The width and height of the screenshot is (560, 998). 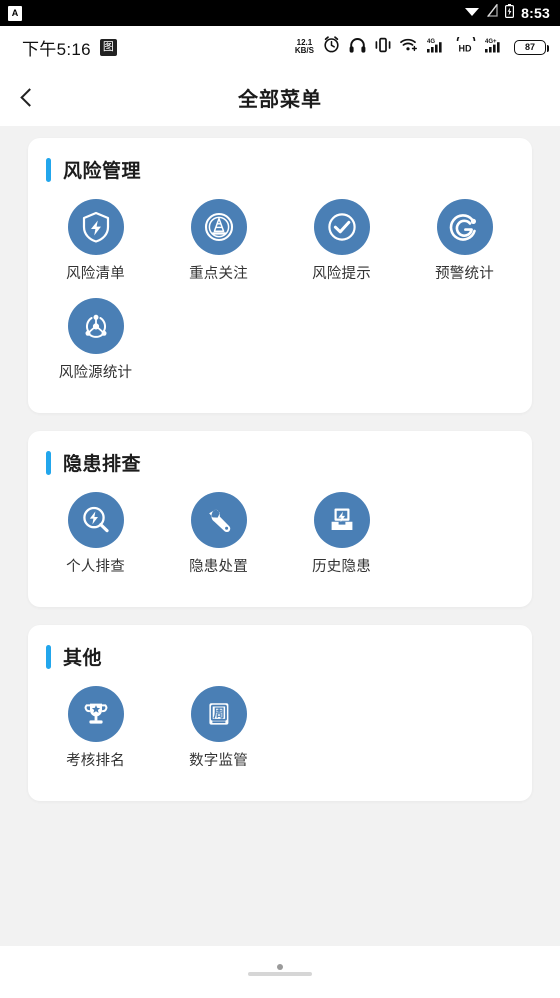 I want to click on system-status-left: A, so click(x=15, y=13).